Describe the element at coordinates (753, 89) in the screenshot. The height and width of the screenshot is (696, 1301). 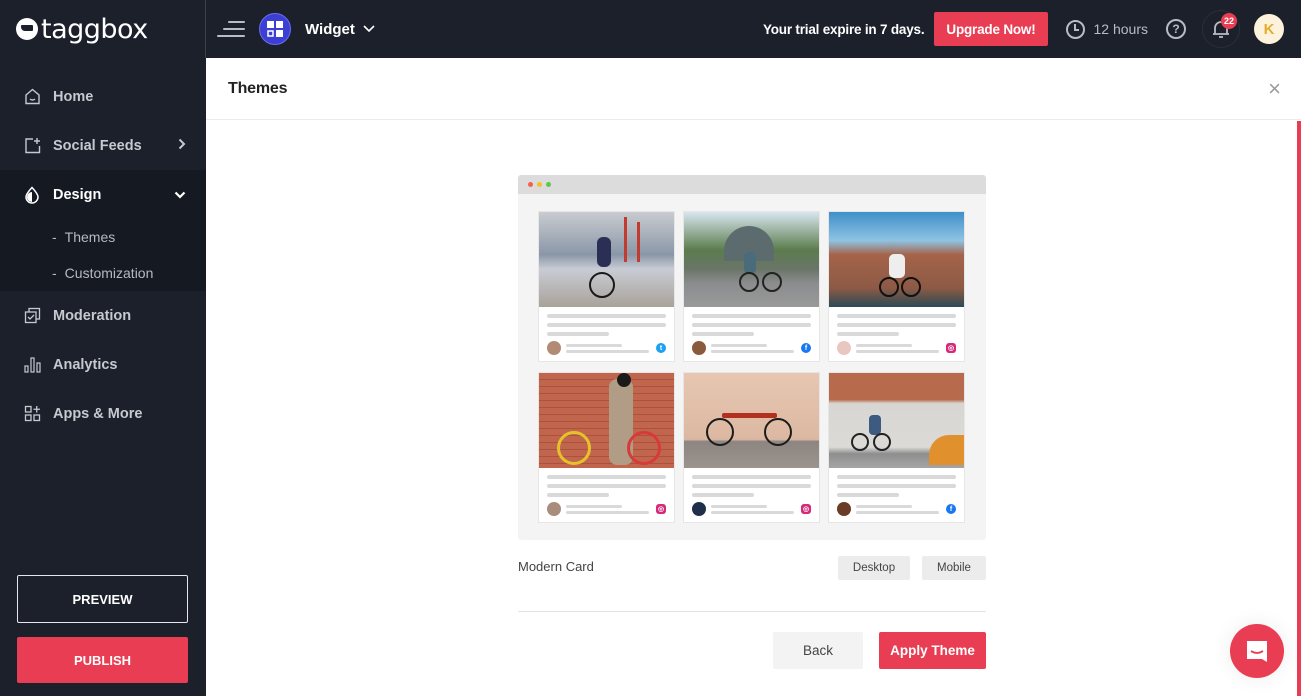
I see `panel-header: Themes` at that location.